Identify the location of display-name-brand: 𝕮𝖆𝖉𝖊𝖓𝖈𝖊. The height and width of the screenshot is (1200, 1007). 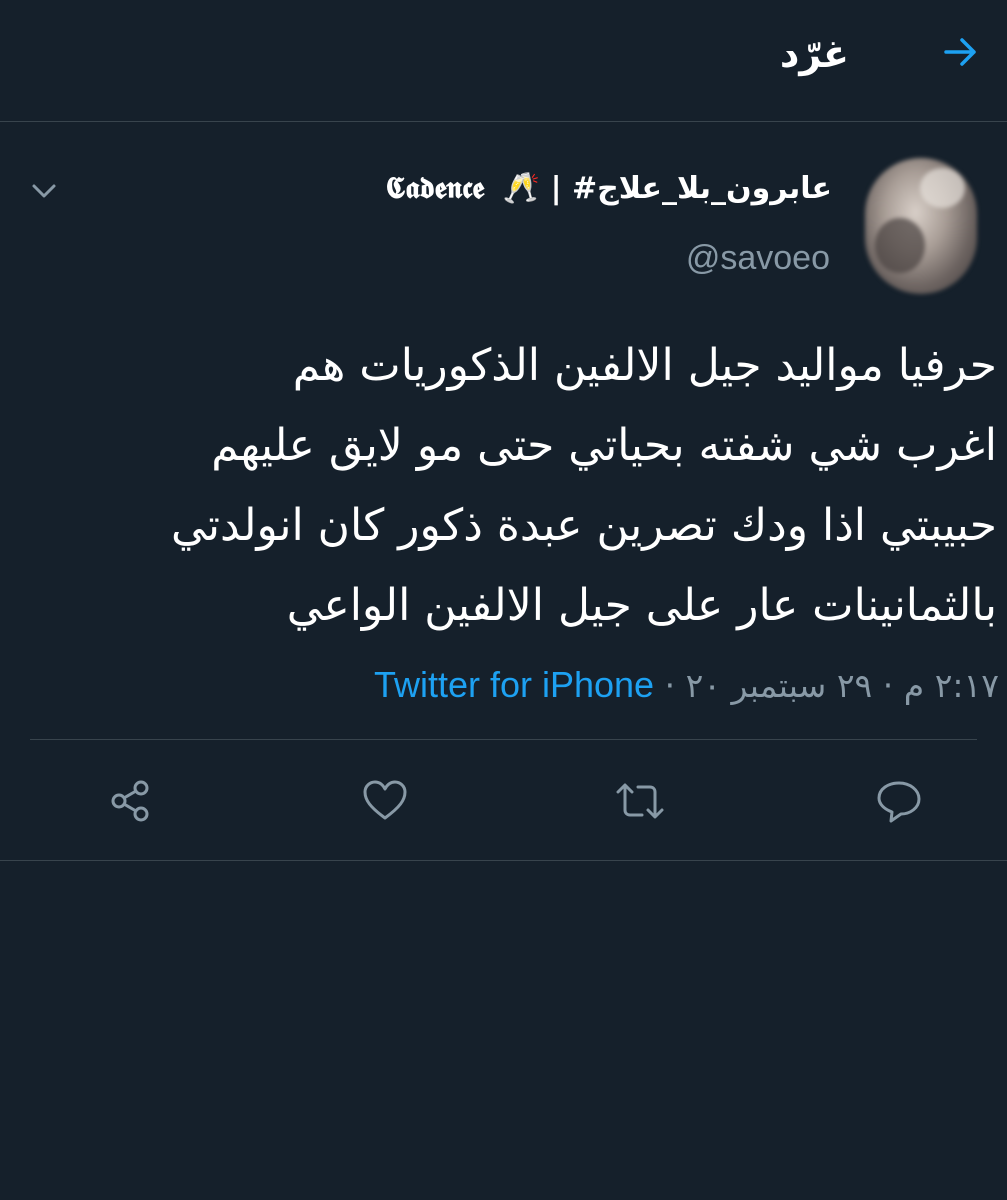
(435, 188).